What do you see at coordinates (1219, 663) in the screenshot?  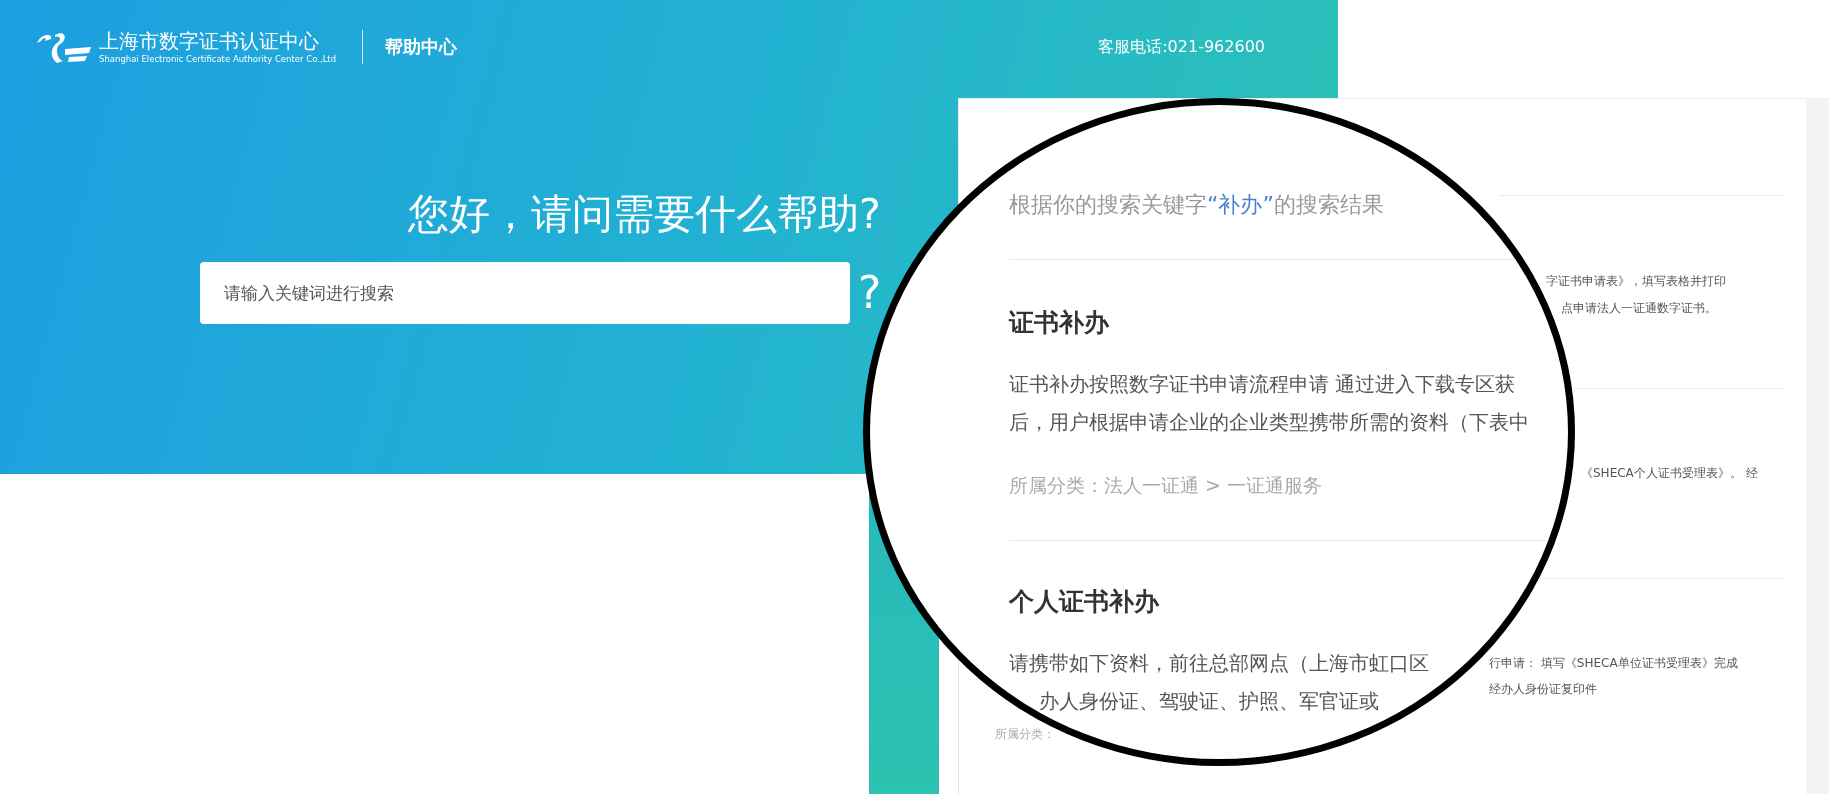 I see `result-text: 请携带如下资料，前往总部网点（上海市虹口区` at bounding box center [1219, 663].